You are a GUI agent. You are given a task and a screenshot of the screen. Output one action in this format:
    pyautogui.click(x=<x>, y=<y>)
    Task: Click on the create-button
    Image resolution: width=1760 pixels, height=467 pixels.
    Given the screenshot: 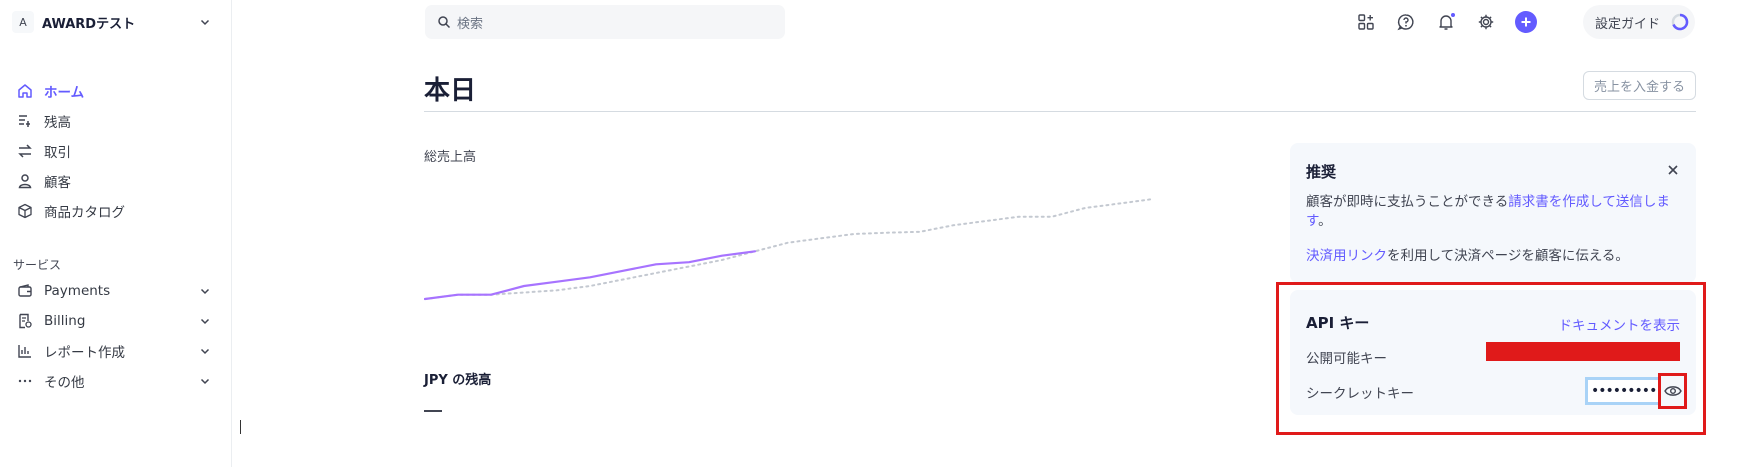 What is the action you would take?
    pyautogui.click(x=1526, y=22)
    